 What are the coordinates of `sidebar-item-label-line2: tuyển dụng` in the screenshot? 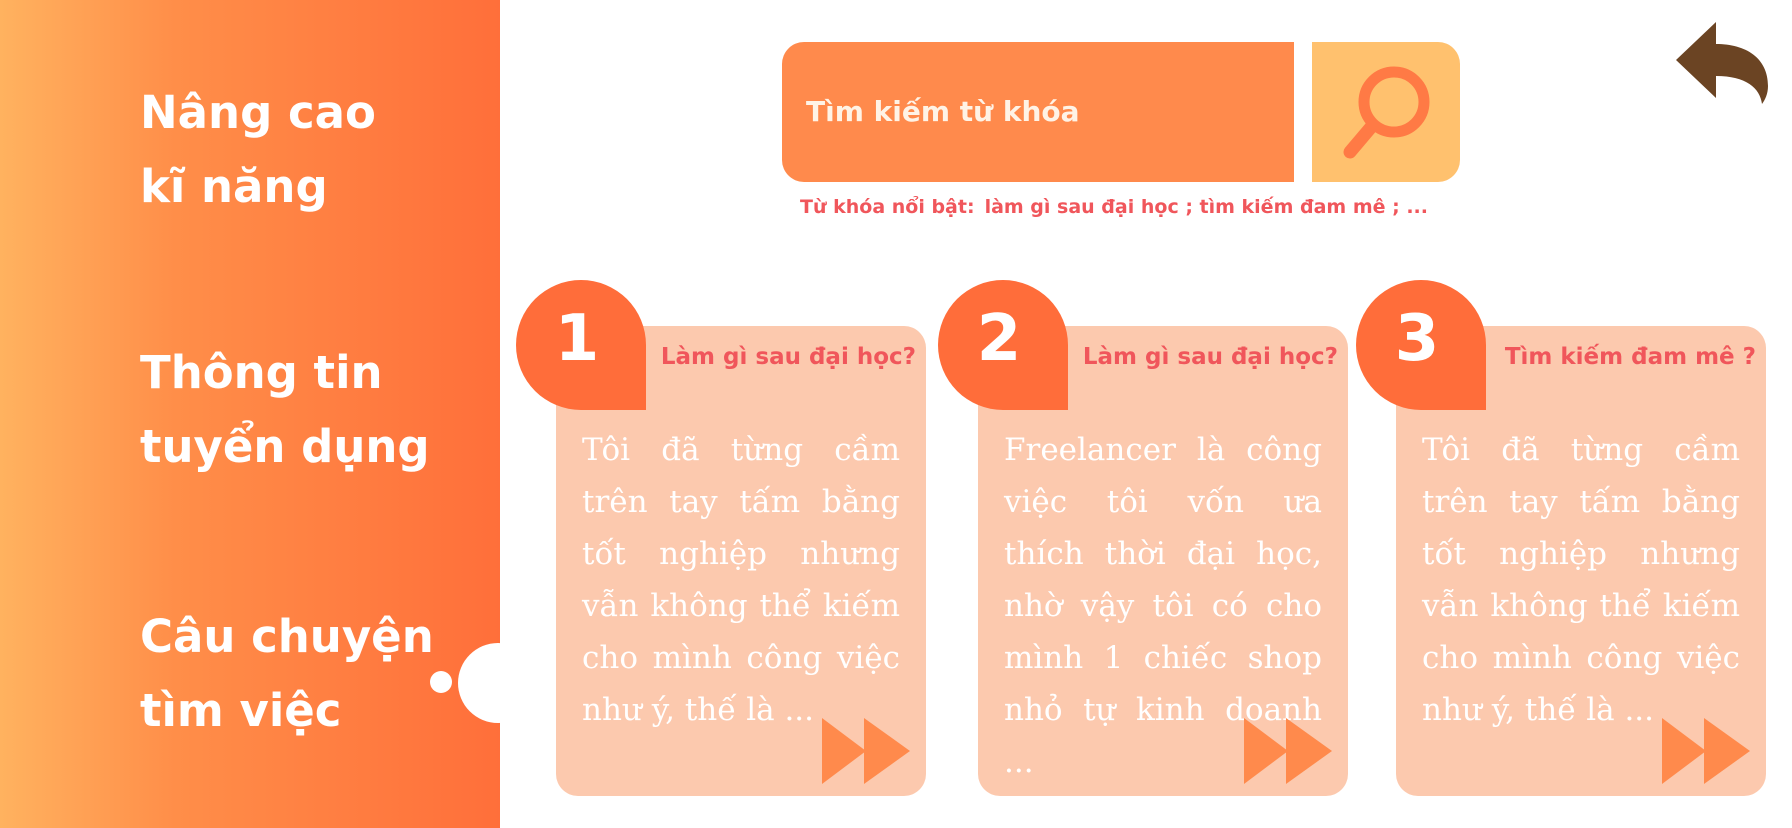 It's located at (285, 446).